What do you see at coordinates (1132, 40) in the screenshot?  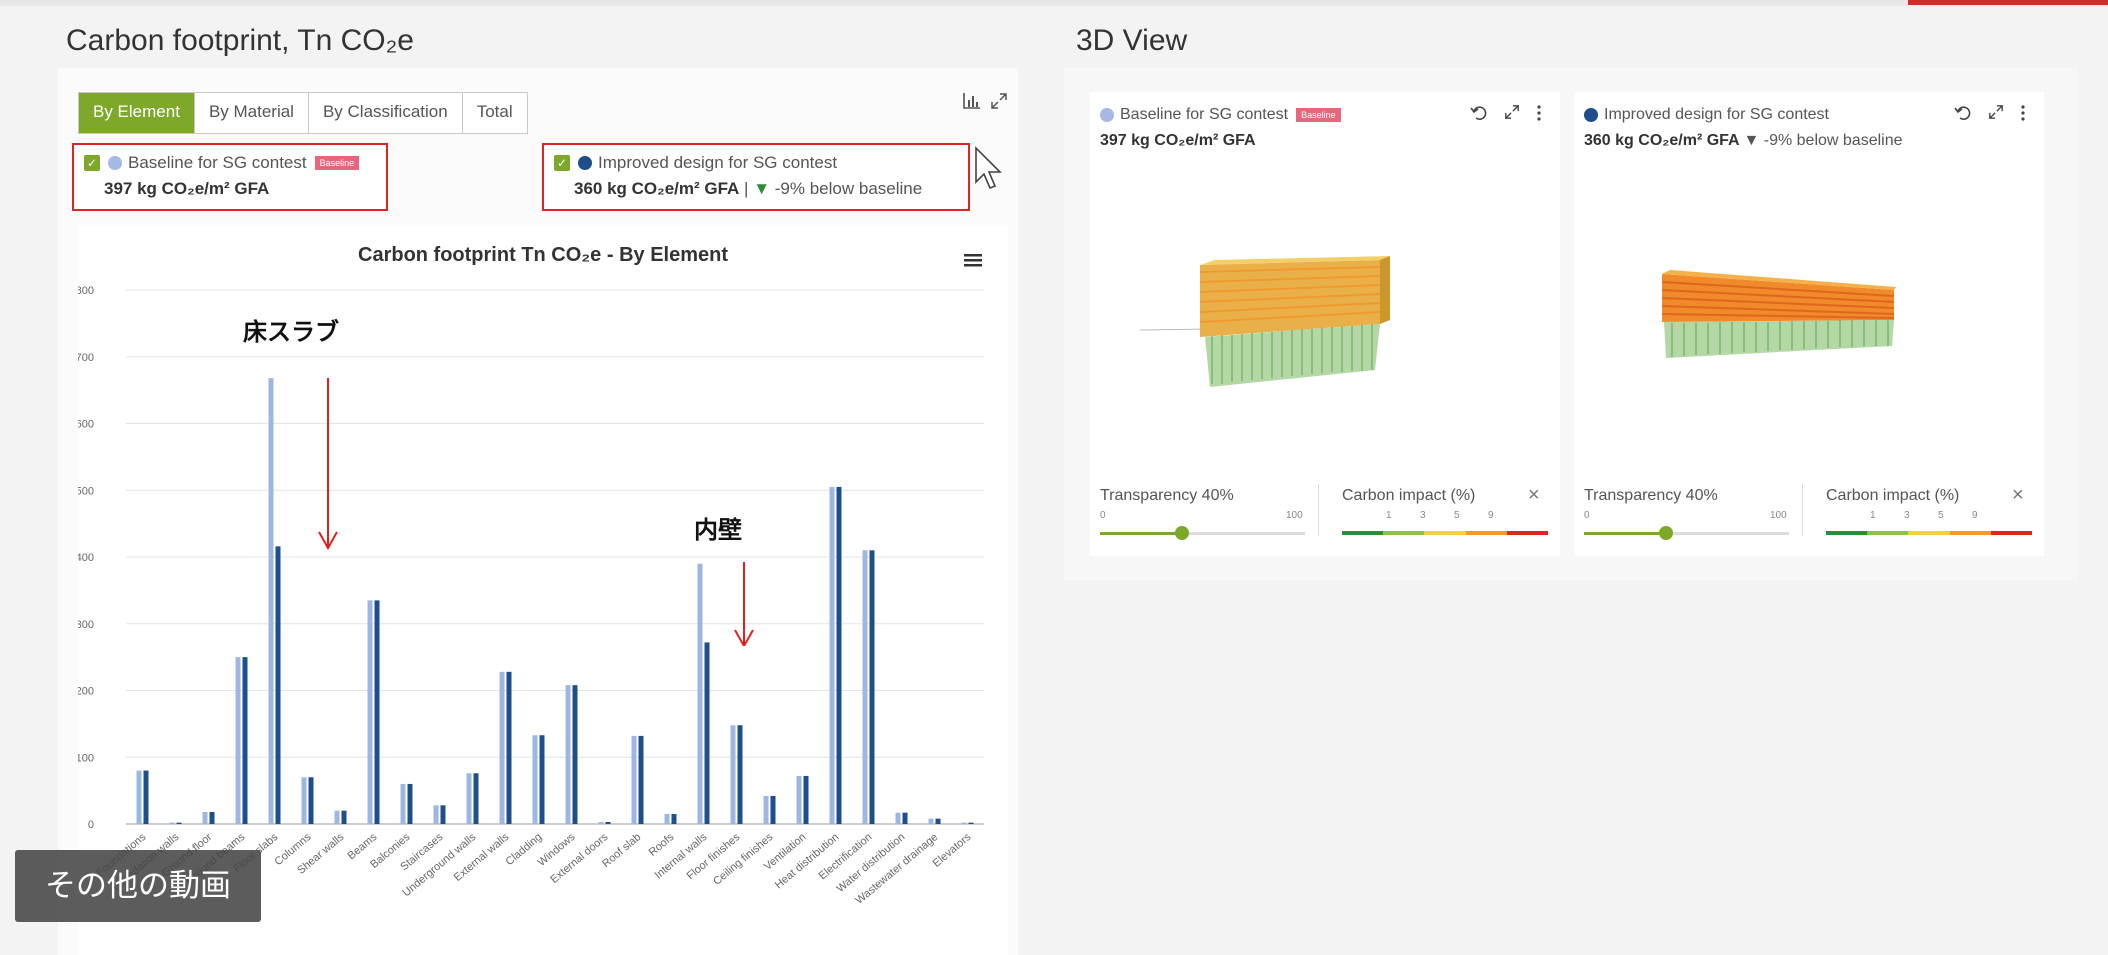 I see `3d-view-title: 3D View` at bounding box center [1132, 40].